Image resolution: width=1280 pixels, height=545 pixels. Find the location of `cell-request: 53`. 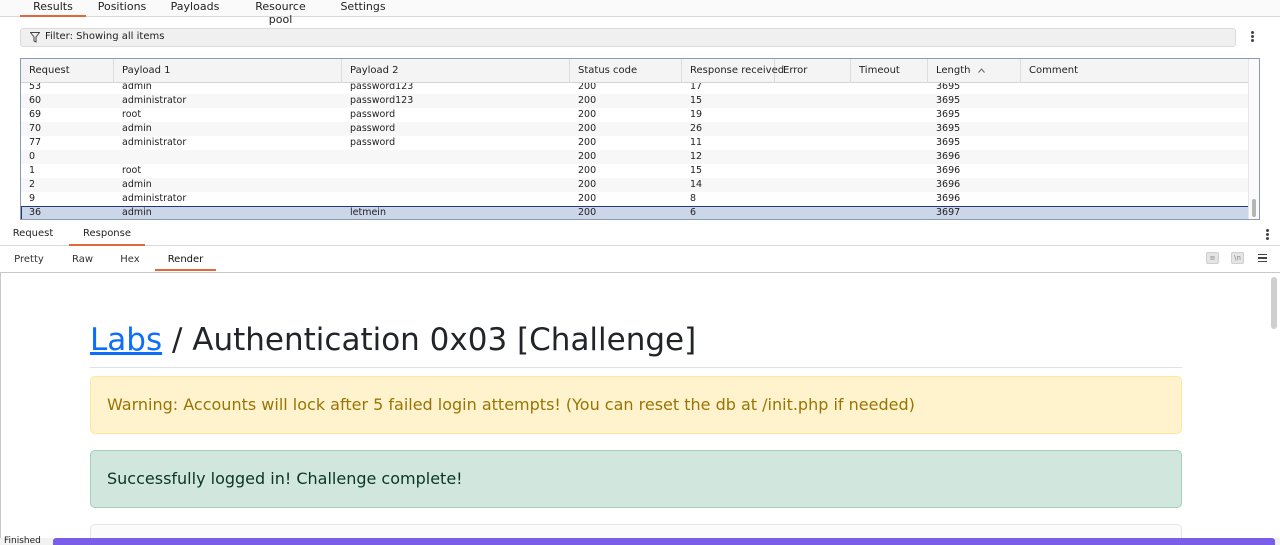

cell-request: 53 is located at coordinates (35, 87).